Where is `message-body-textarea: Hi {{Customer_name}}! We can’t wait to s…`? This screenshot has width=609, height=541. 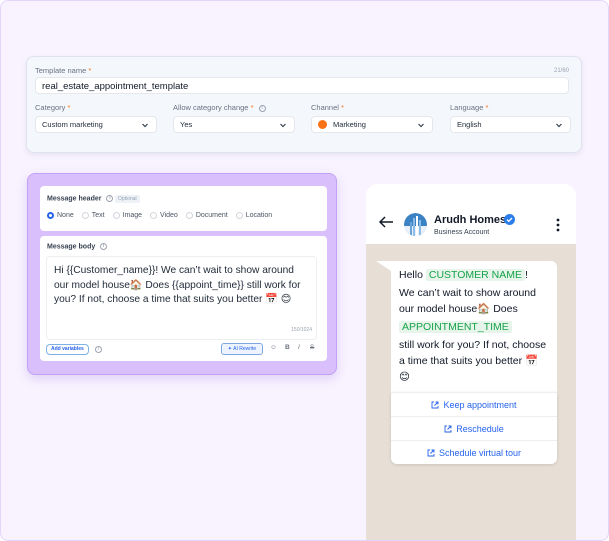 message-body-textarea: Hi {{Customer_name}}! We can’t wait to s… is located at coordinates (181, 298).